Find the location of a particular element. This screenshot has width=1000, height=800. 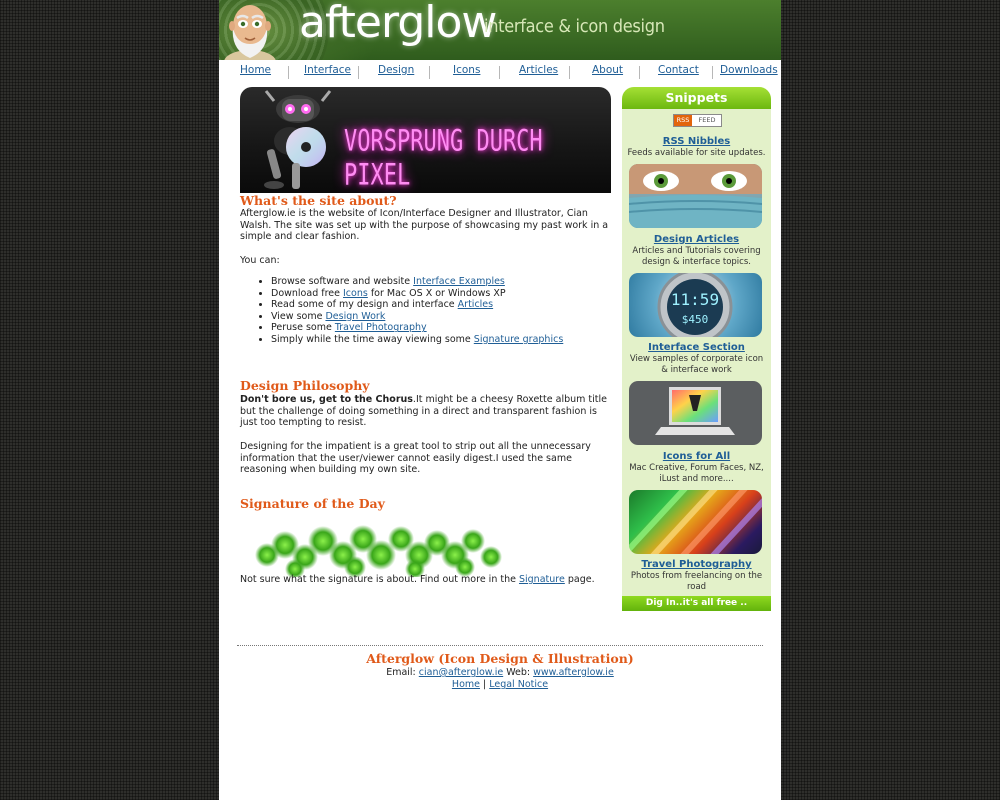

list-item: Peruse some Travel Photography is located at coordinates (417, 328).